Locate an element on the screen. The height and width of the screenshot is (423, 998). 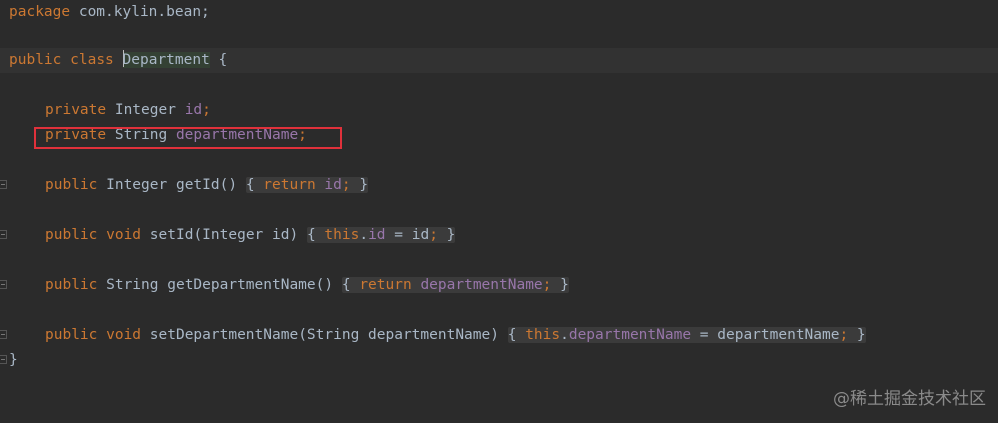
code-line-field-id: private Integer id; is located at coordinates (499, 110).